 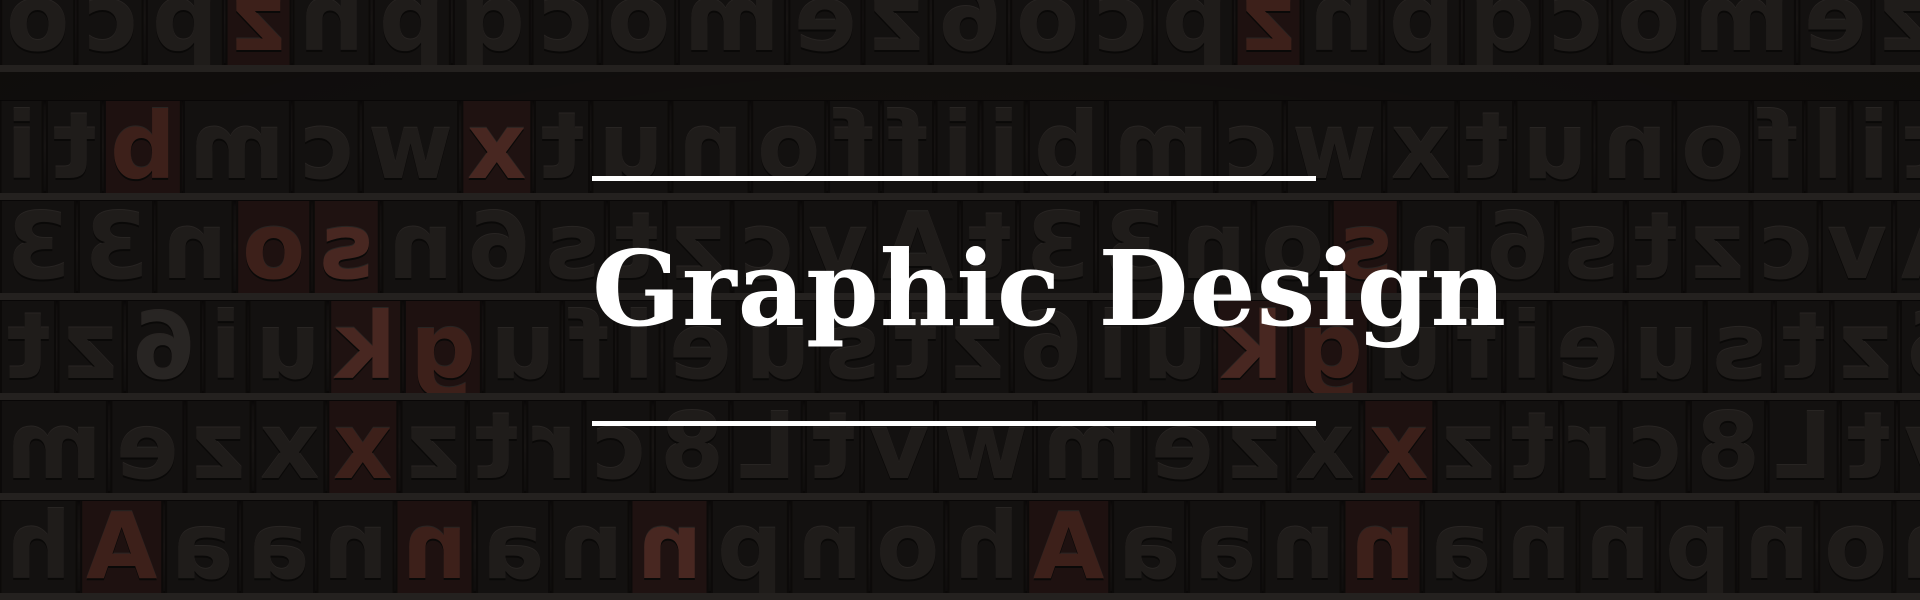 What do you see at coordinates (954, 423) in the screenshot?
I see `bottom-rule-divider` at bounding box center [954, 423].